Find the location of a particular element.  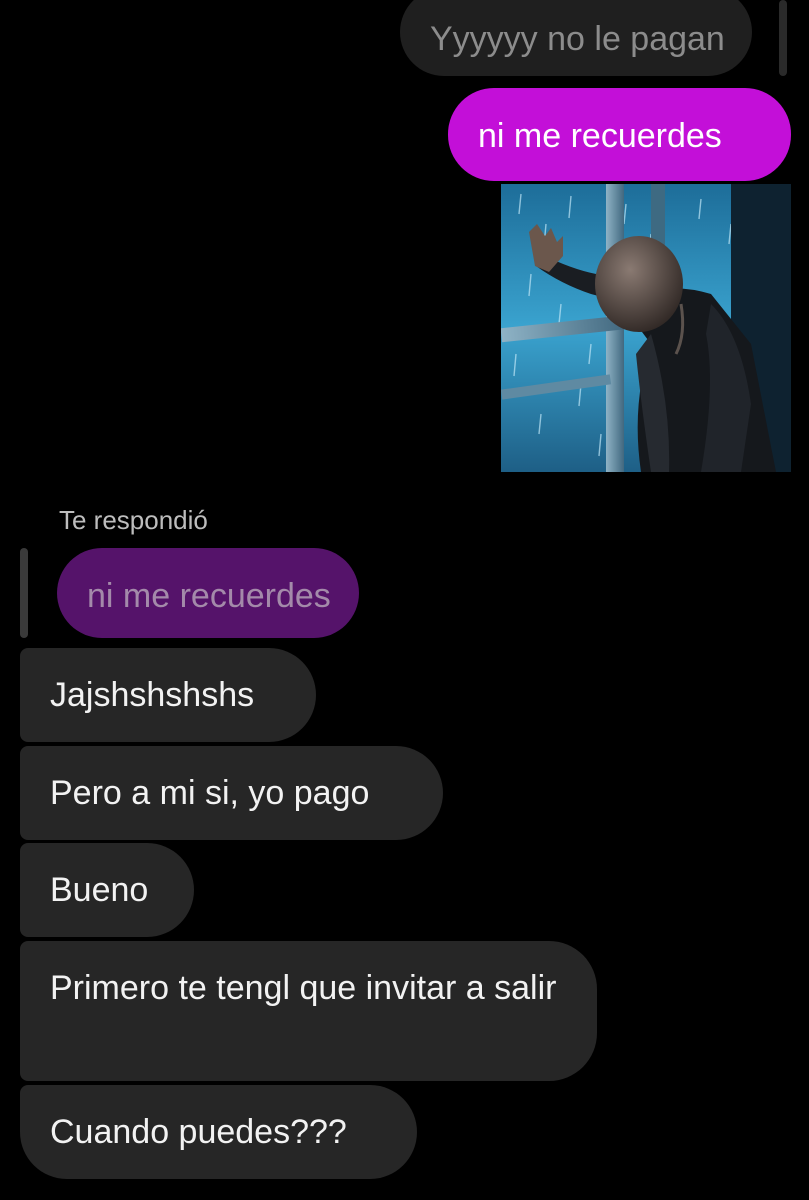

outgoing-message: ni me recuerdes is located at coordinates (619, 134).